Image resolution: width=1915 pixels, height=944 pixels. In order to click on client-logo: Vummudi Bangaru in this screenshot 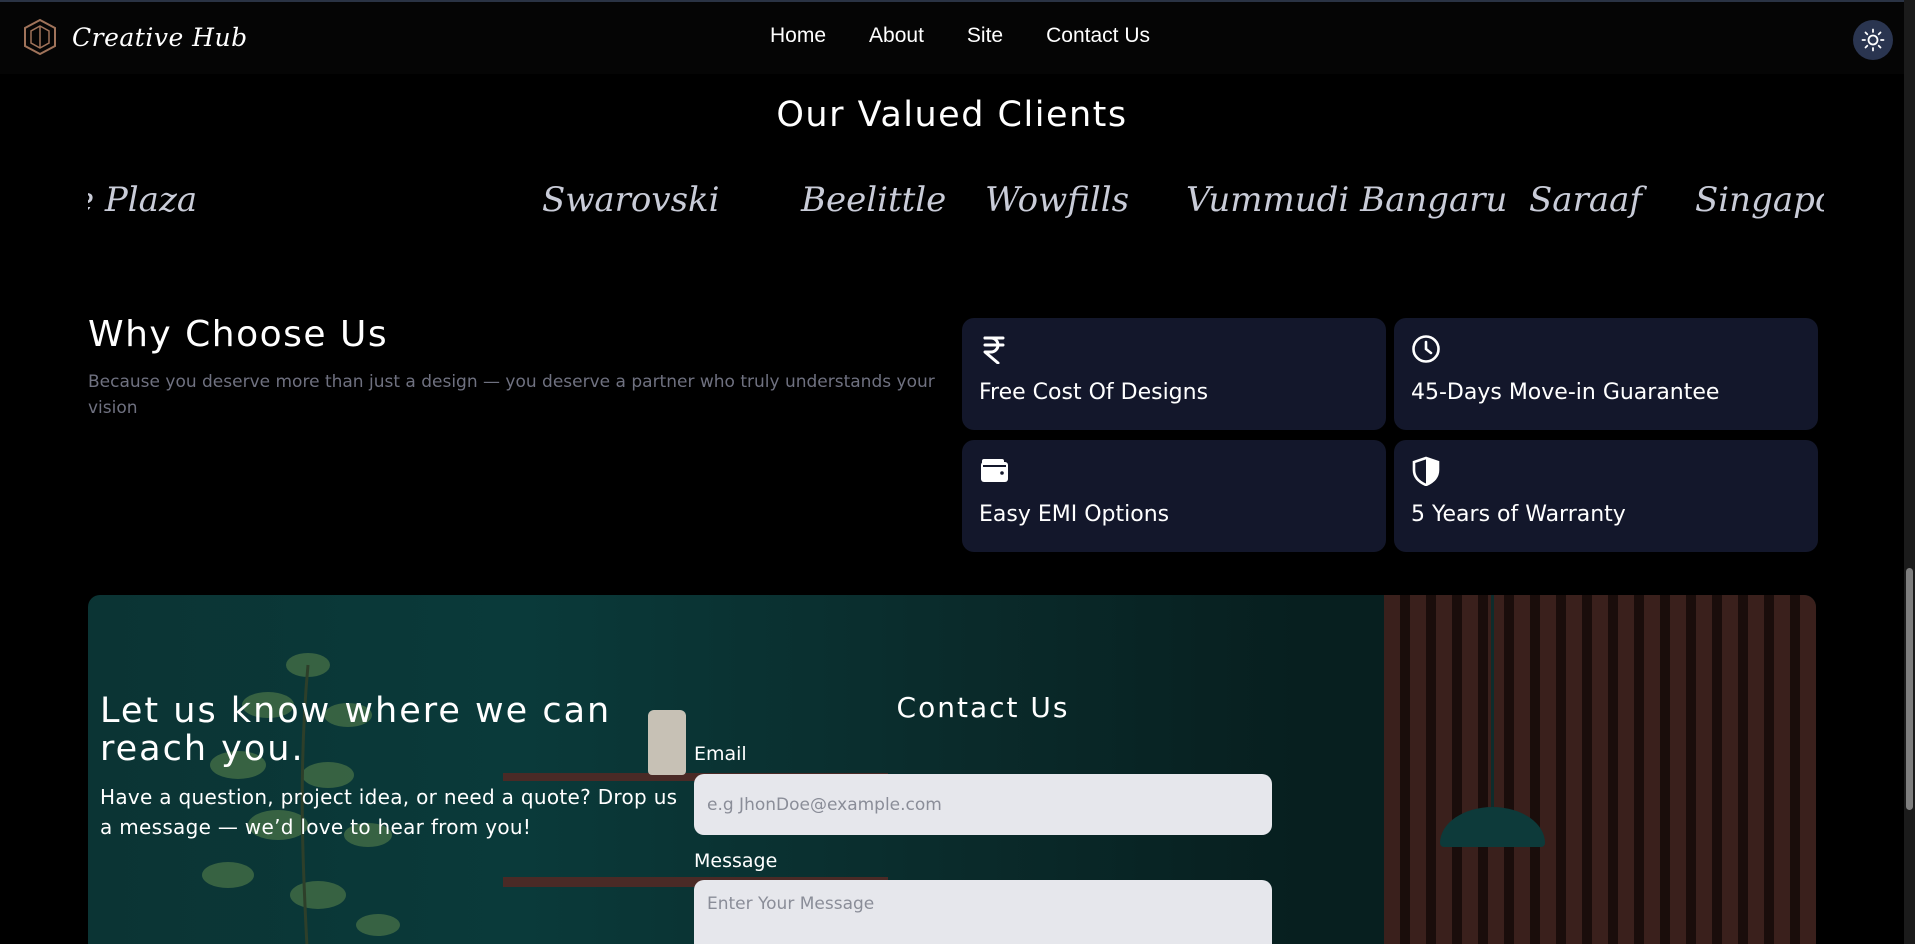, I will do `click(1347, 200)`.